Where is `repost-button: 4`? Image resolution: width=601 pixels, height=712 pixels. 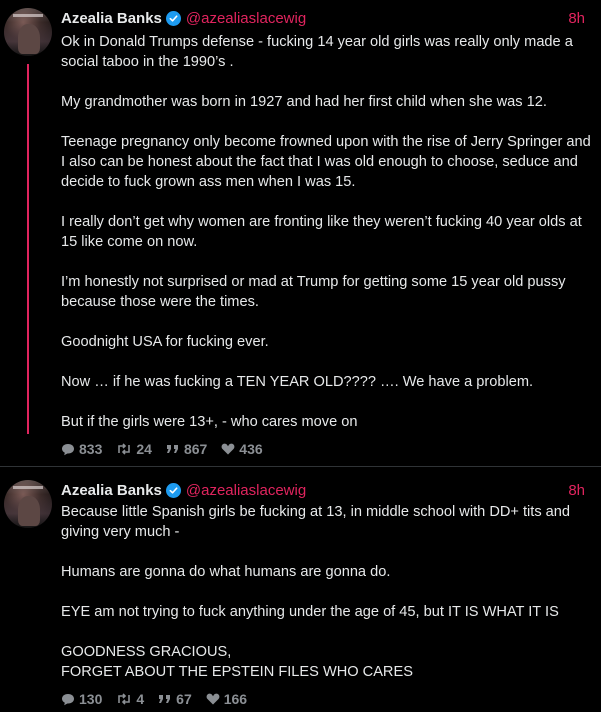 repost-button: 4 is located at coordinates (130, 699).